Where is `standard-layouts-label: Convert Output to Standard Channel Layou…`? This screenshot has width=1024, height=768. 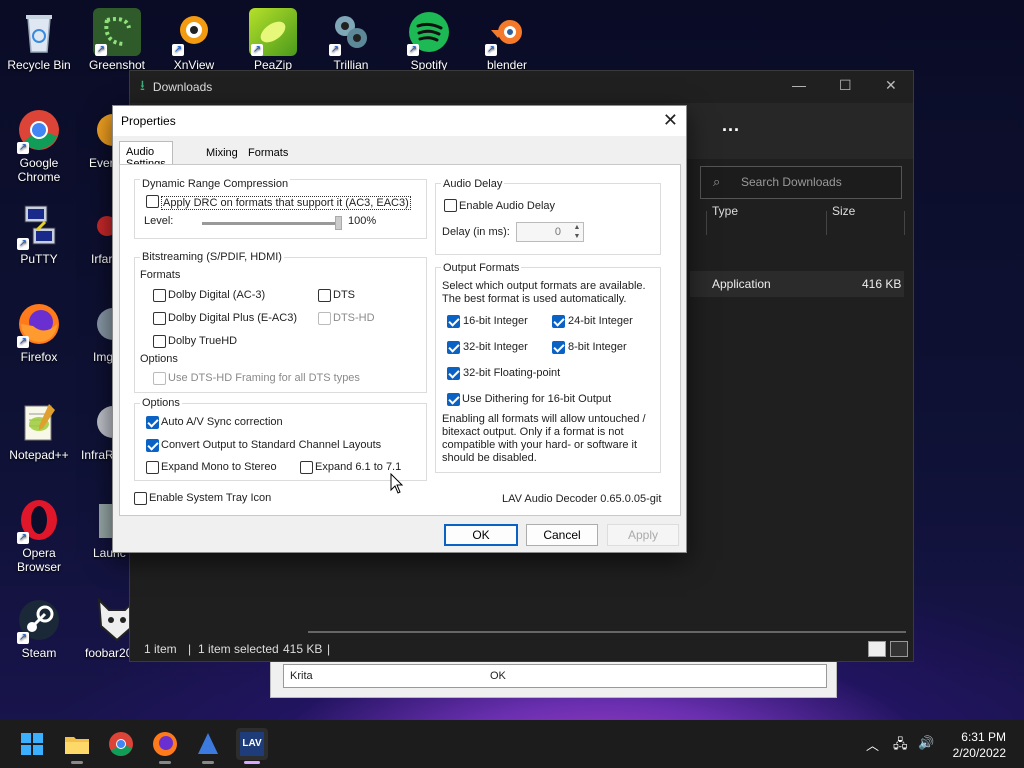
standard-layouts-label: Convert Output to Standard Channel Layou… is located at coordinates (271, 445).